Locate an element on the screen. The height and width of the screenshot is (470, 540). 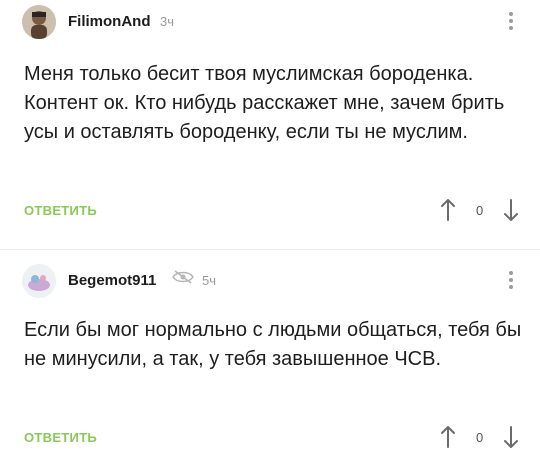
comment-divider is located at coordinates (270, 249).